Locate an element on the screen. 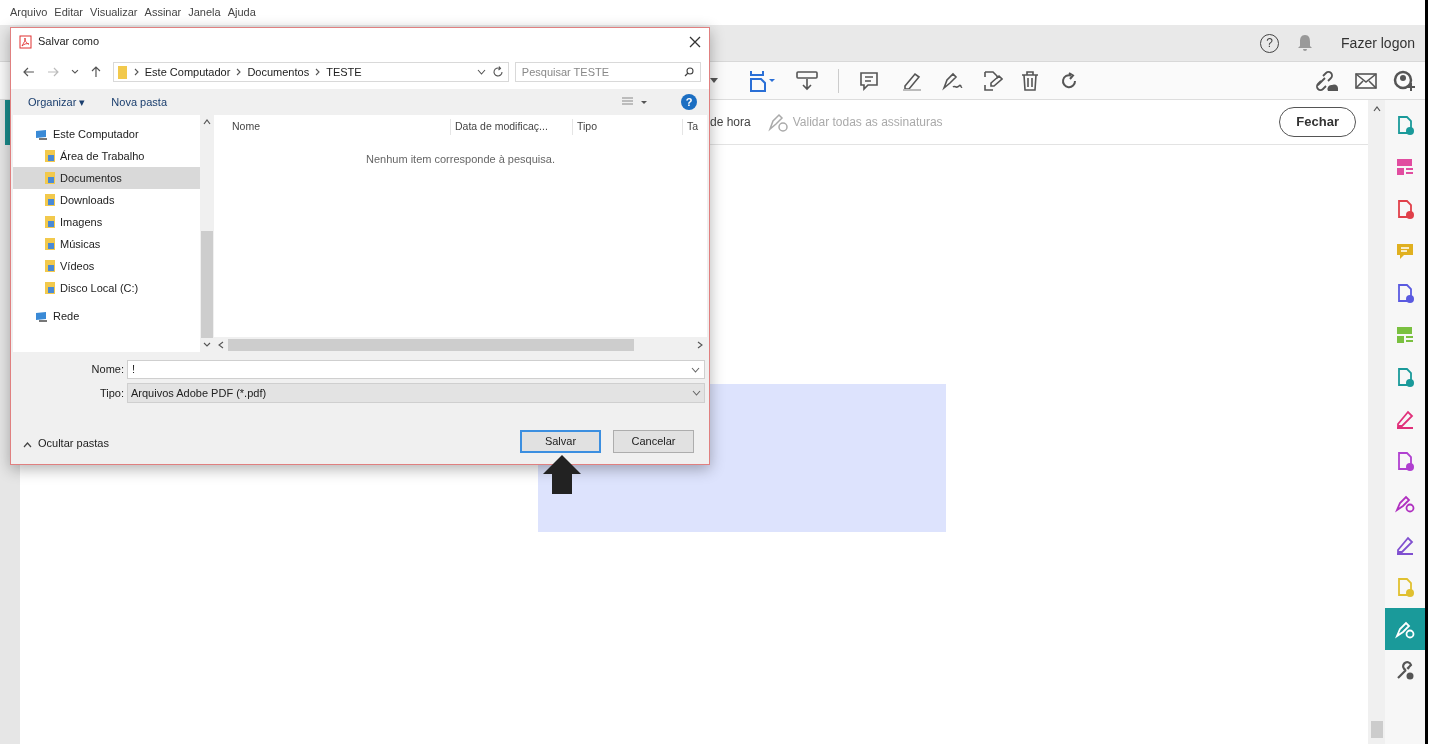 The height and width of the screenshot is (744, 1437). save-button: Salvar is located at coordinates (560, 441).